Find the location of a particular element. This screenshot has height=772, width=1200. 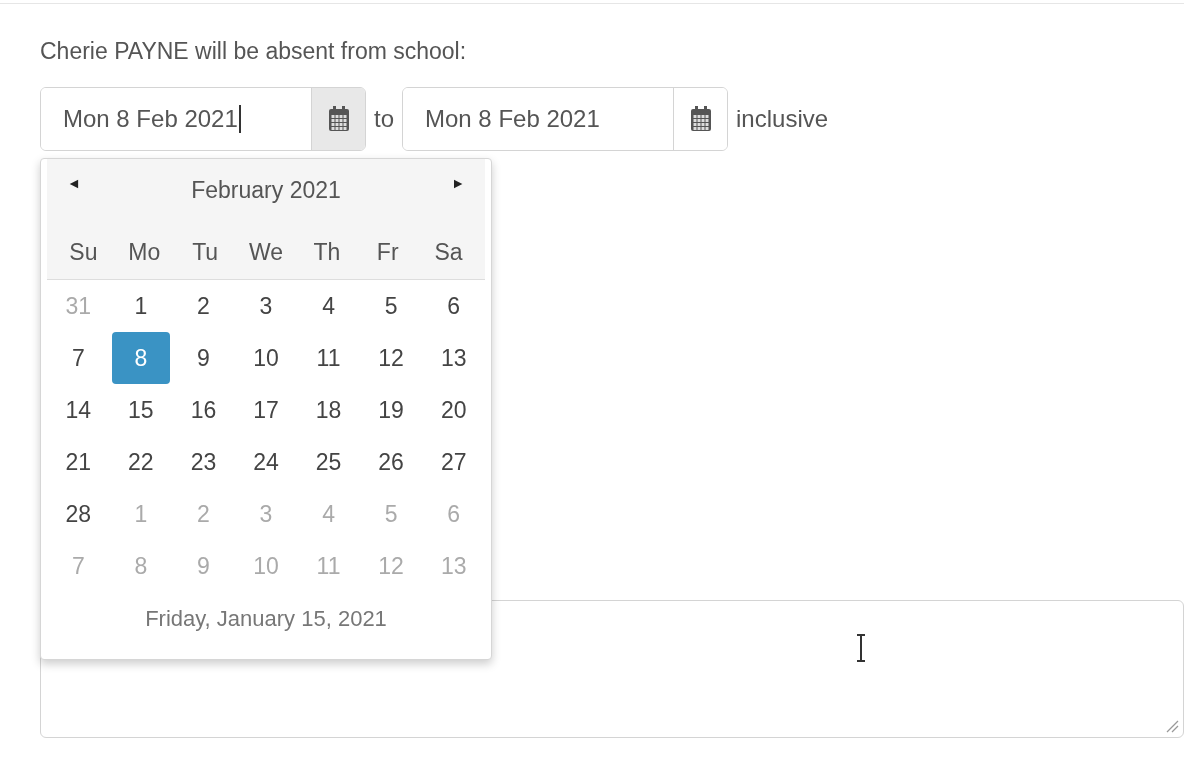

absence-sentence: Cherie PAYNE will be absent from school: is located at coordinates (254, 51).